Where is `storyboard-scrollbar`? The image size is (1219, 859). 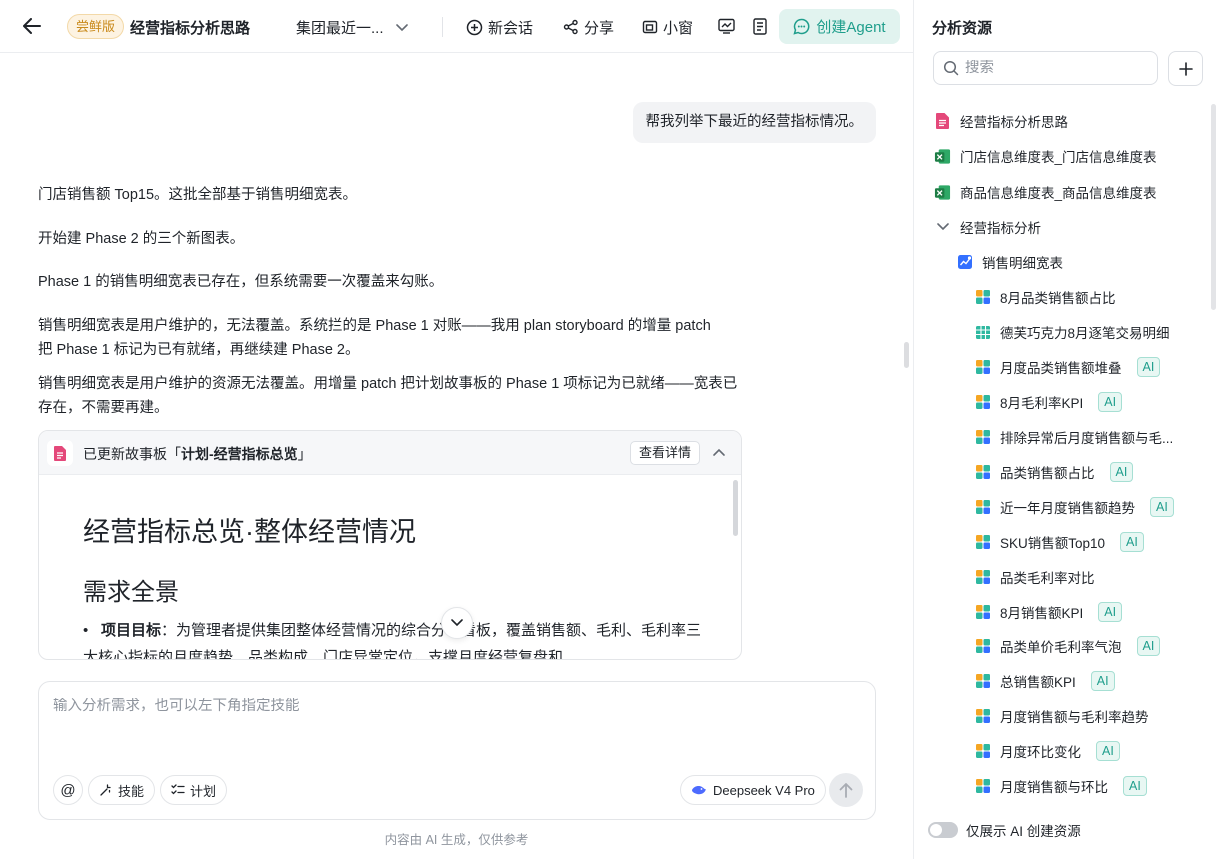 storyboard-scrollbar is located at coordinates (735, 508).